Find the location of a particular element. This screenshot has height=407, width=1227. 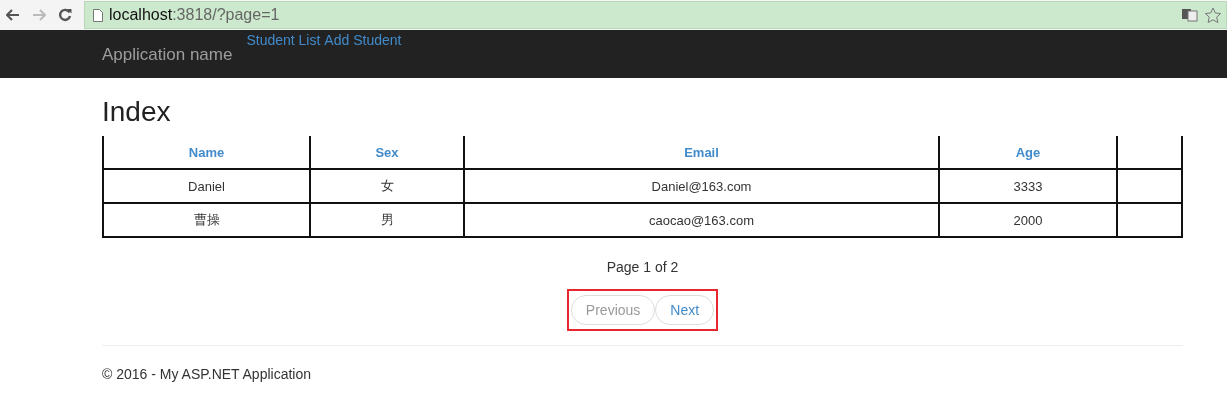

brand-link: Application name is located at coordinates (167, 55).